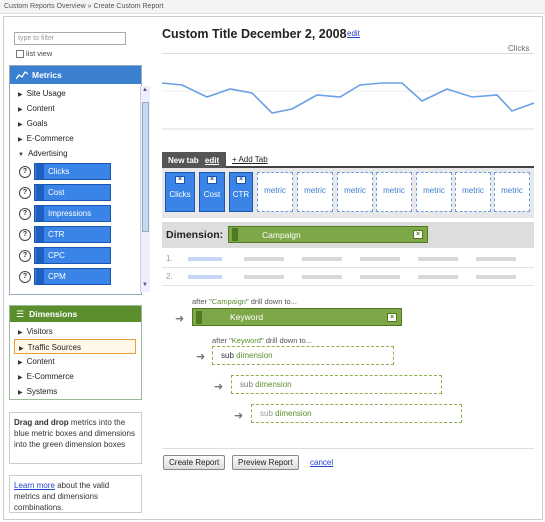 Image resolution: width=545 pixels, height=522 pixels. What do you see at coordinates (241, 192) in the screenshot?
I see `metric-slot-ctr: × CTR` at bounding box center [241, 192].